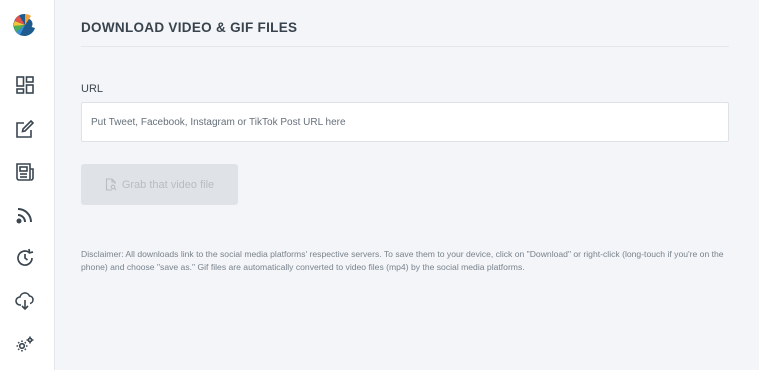 The height and width of the screenshot is (370, 759). I want to click on nav-dashboard, so click(25, 85).